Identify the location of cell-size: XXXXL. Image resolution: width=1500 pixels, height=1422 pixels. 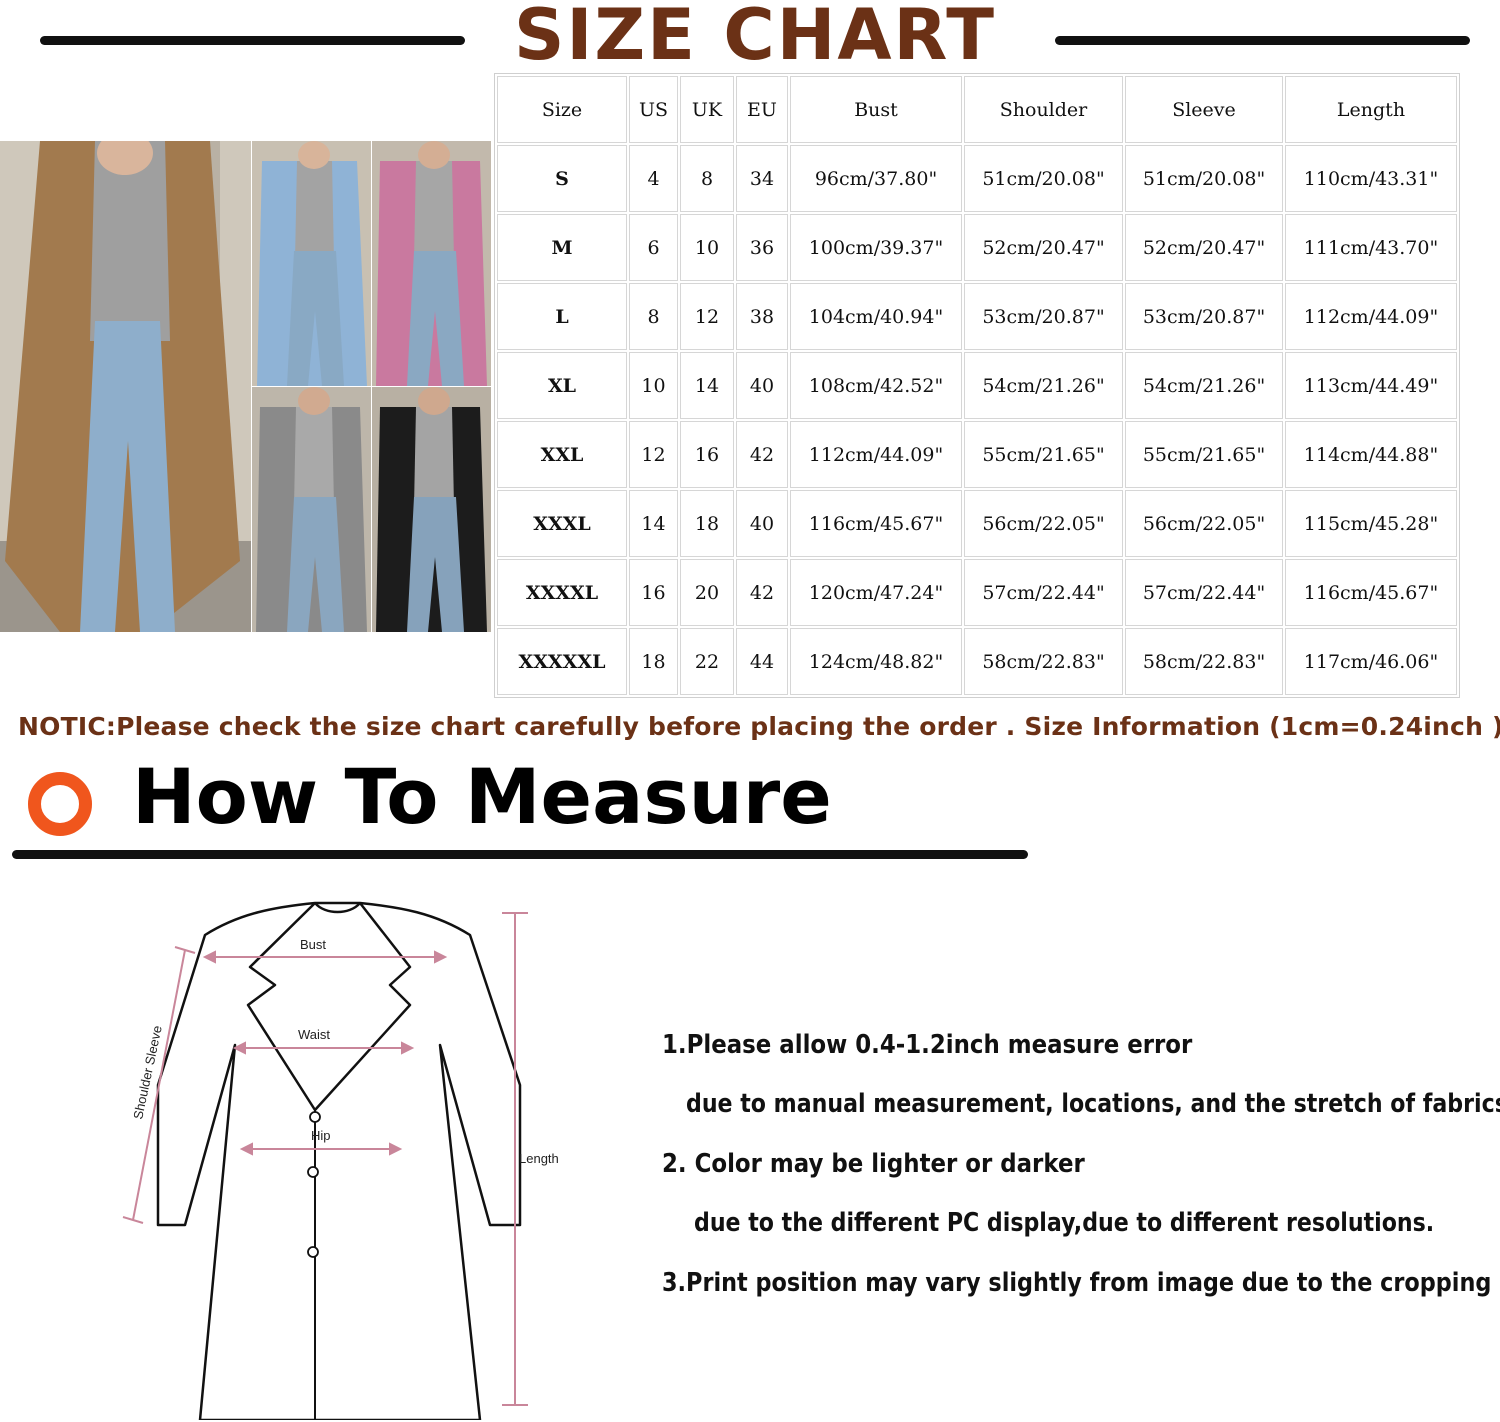
(562, 592).